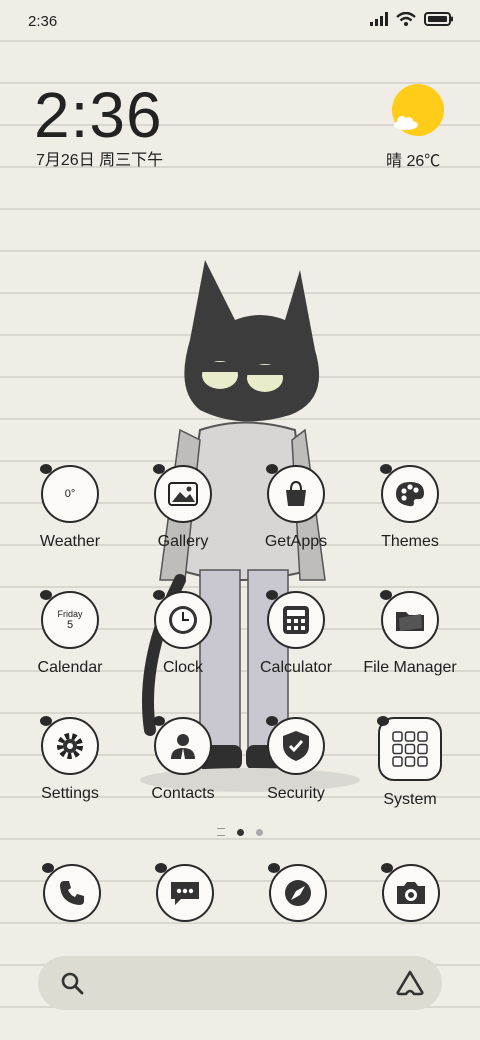 The image size is (480, 1040). I want to click on app-weather: 0° Weather, so click(70, 507).